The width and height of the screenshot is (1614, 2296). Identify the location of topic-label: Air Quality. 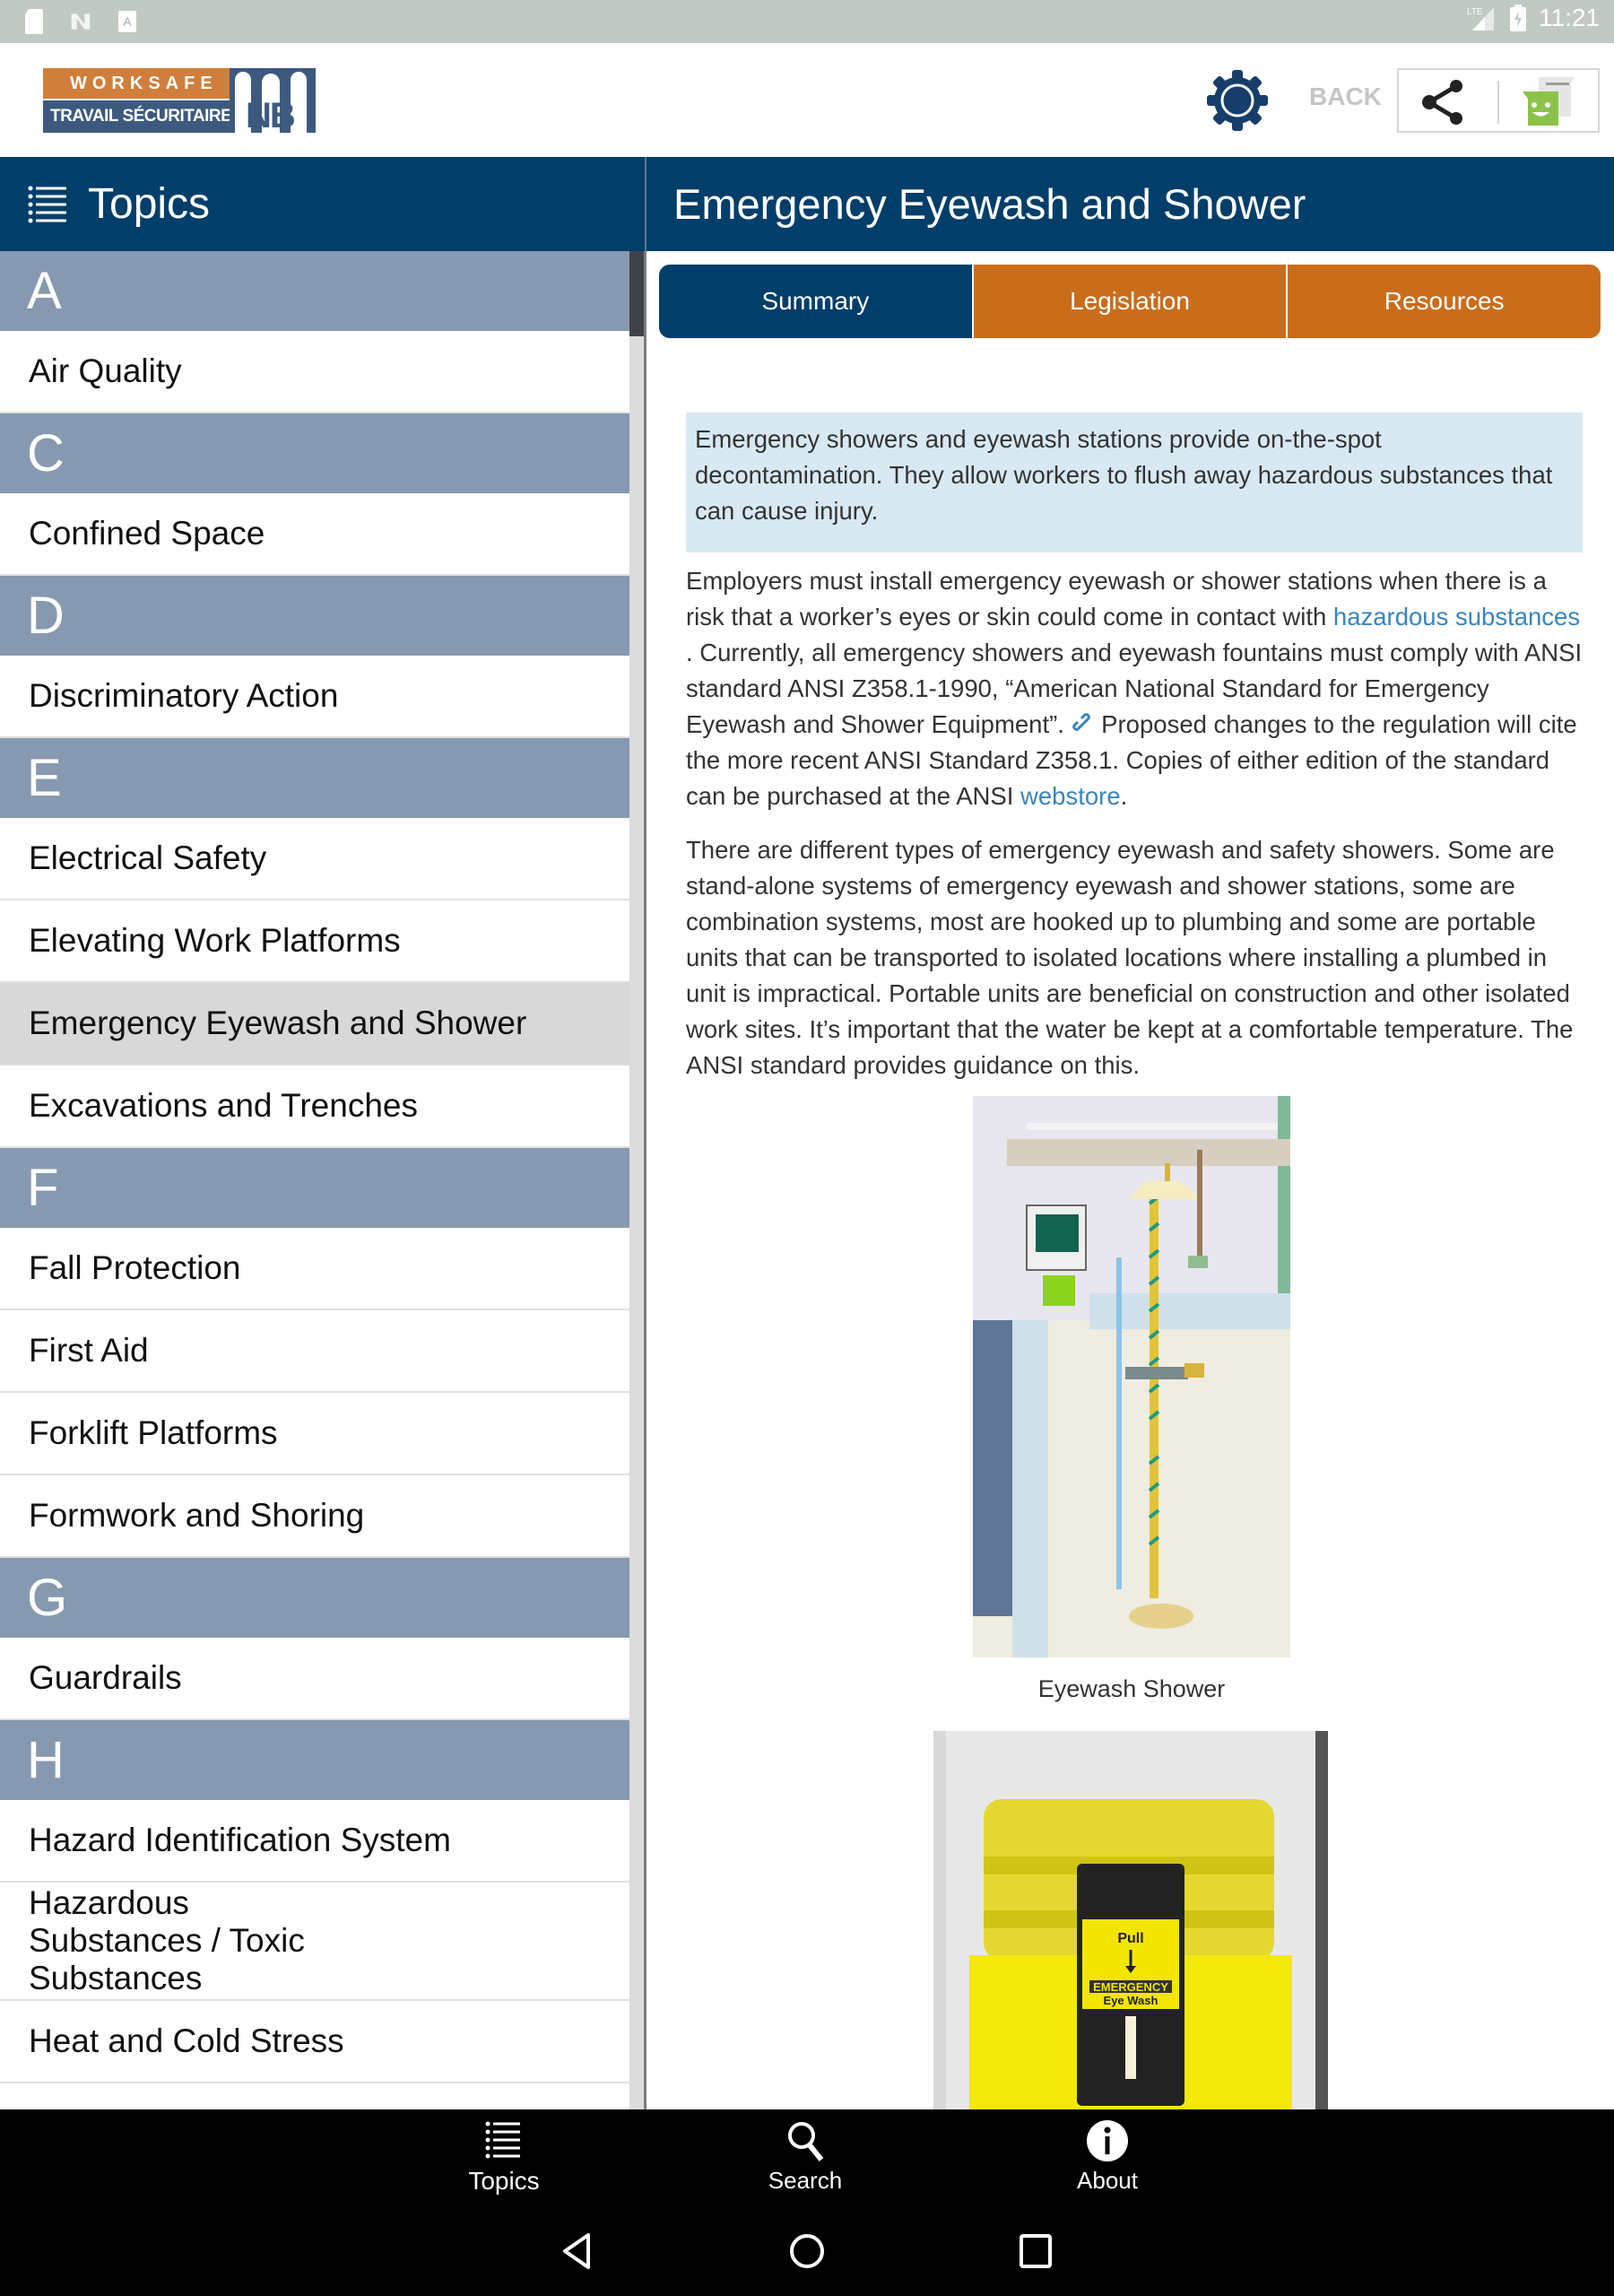
(105, 370).